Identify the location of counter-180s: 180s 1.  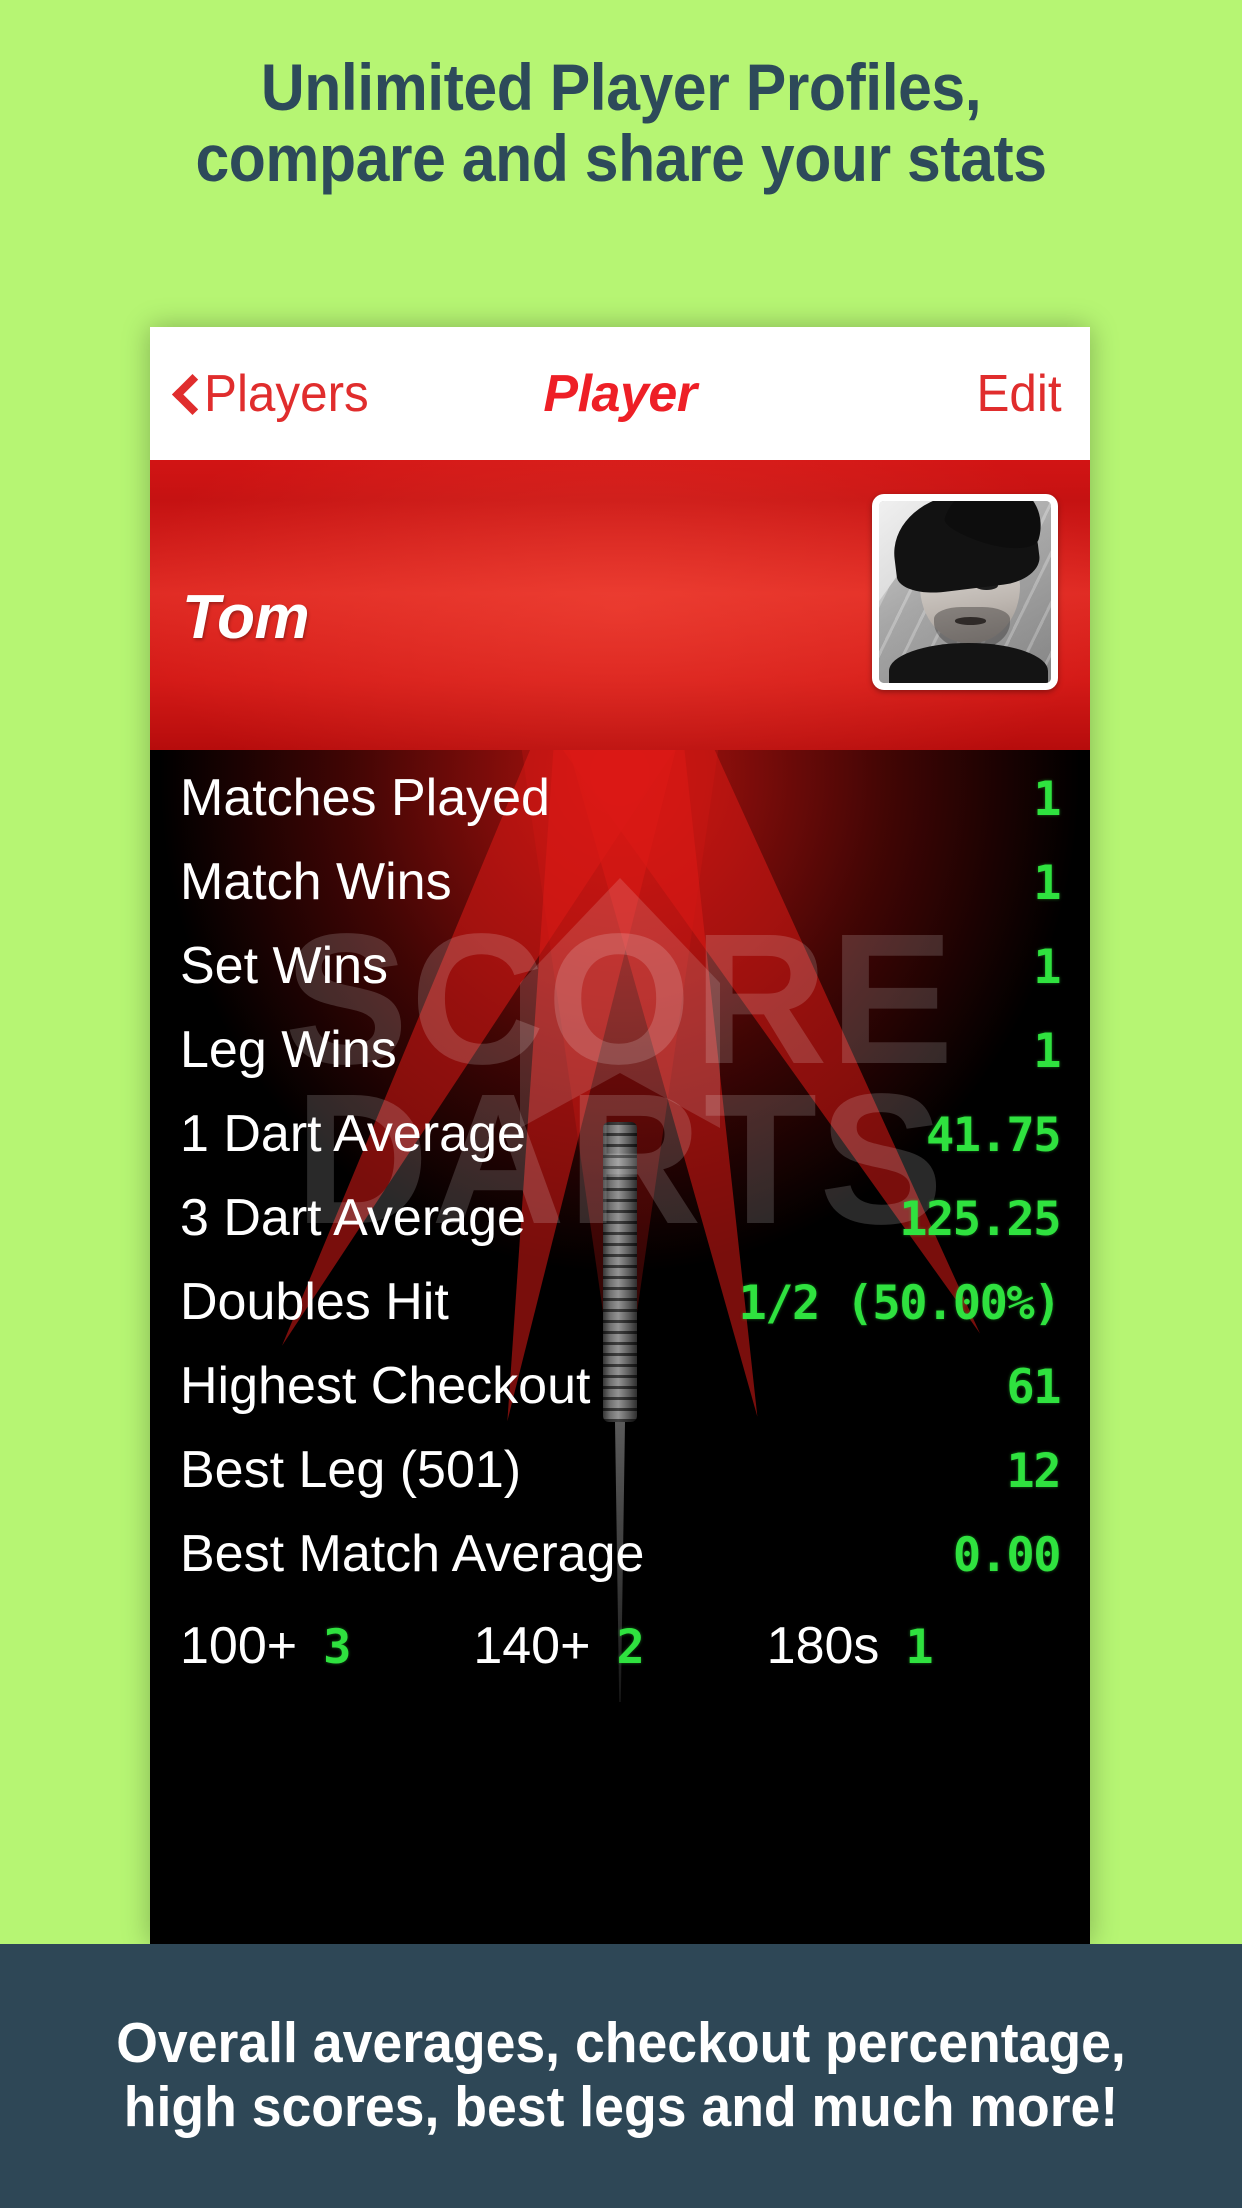
(913, 1646).